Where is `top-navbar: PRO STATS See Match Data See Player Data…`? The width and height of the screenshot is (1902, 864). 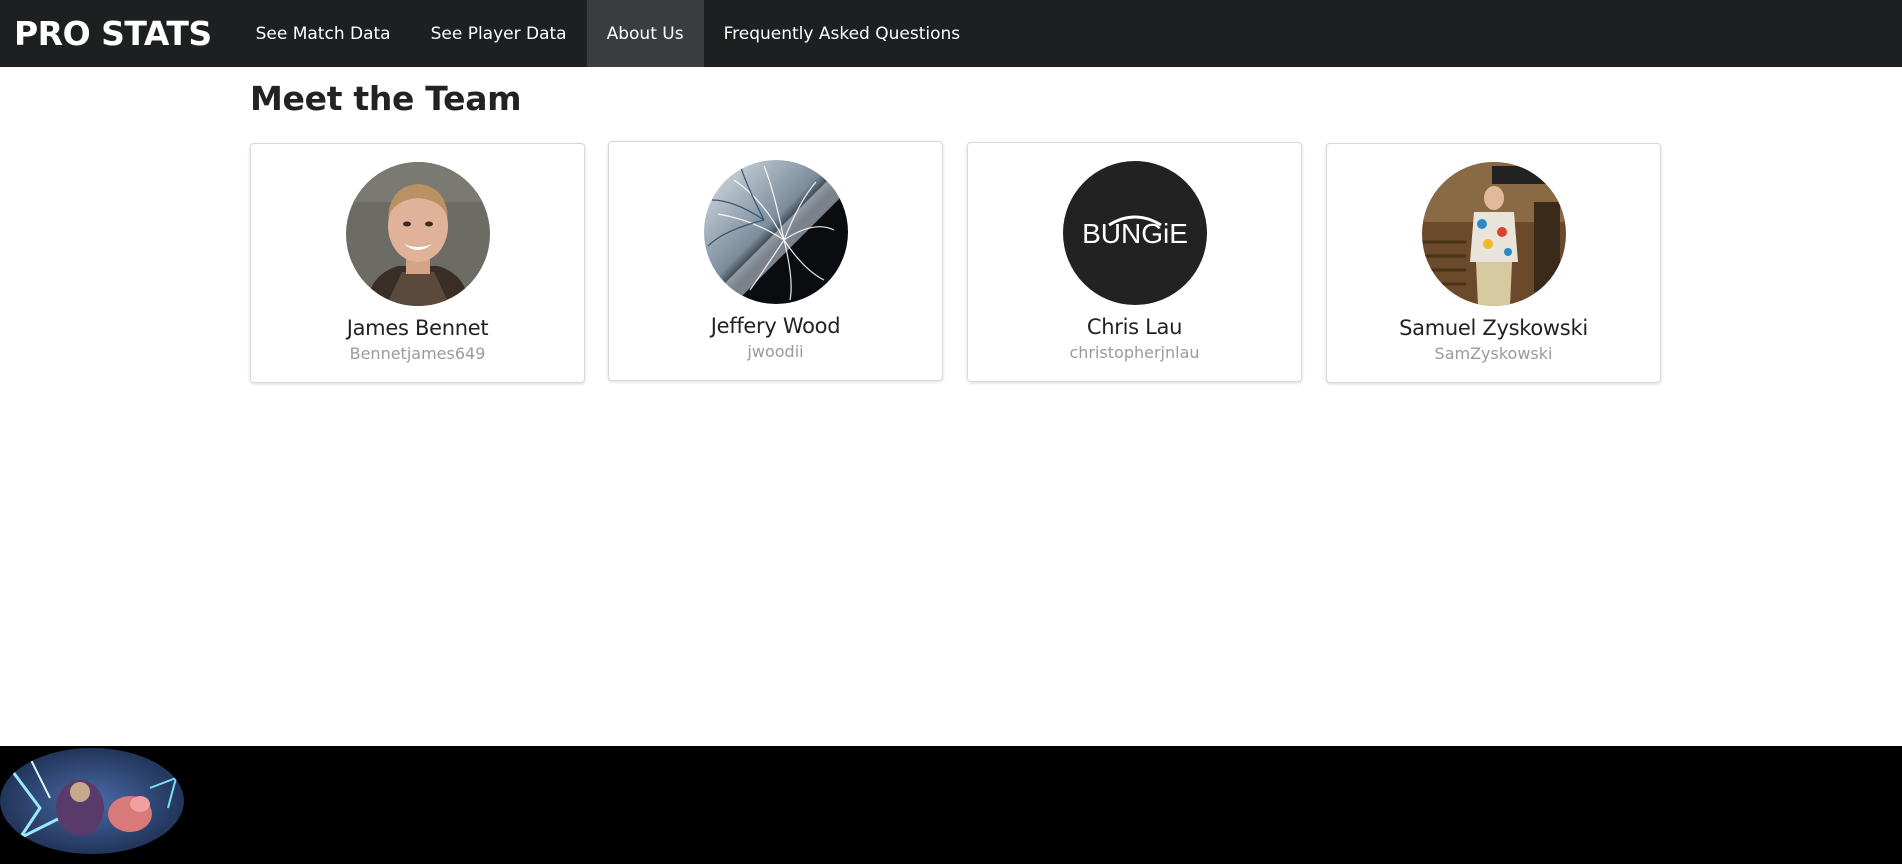
top-navbar: PRO STATS See Match Data See Player Data… is located at coordinates (951, 33).